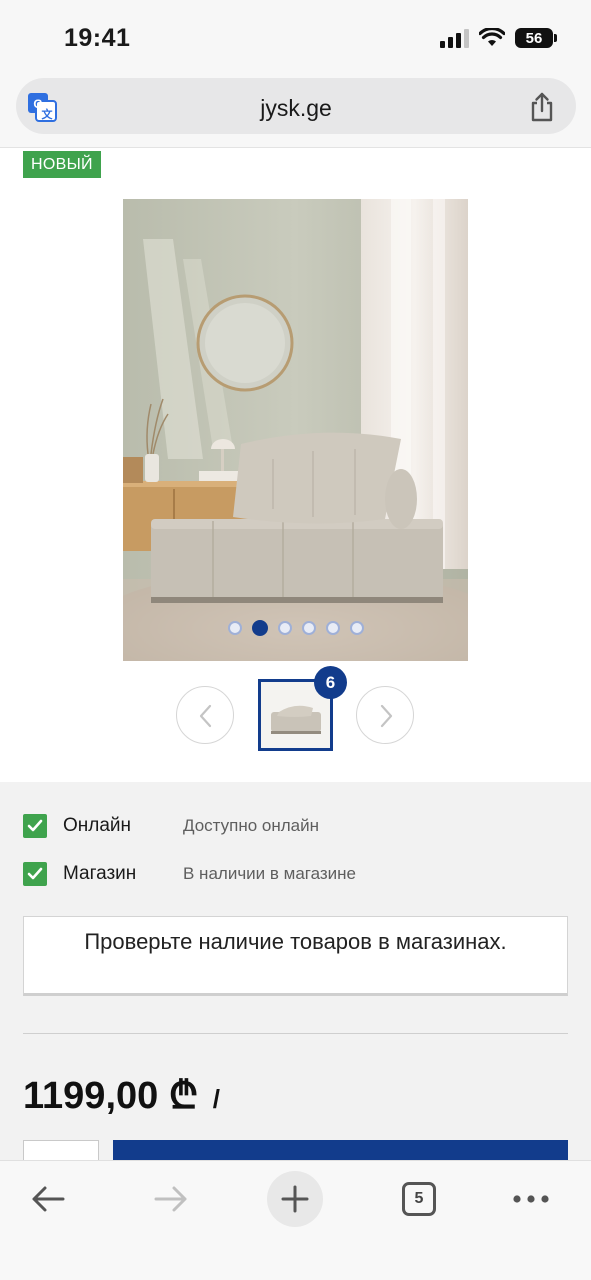 Image resolution: width=591 pixels, height=1280 pixels. What do you see at coordinates (492, 37) in the screenshot?
I see `wifi-icon` at bounding box center [492, 37].